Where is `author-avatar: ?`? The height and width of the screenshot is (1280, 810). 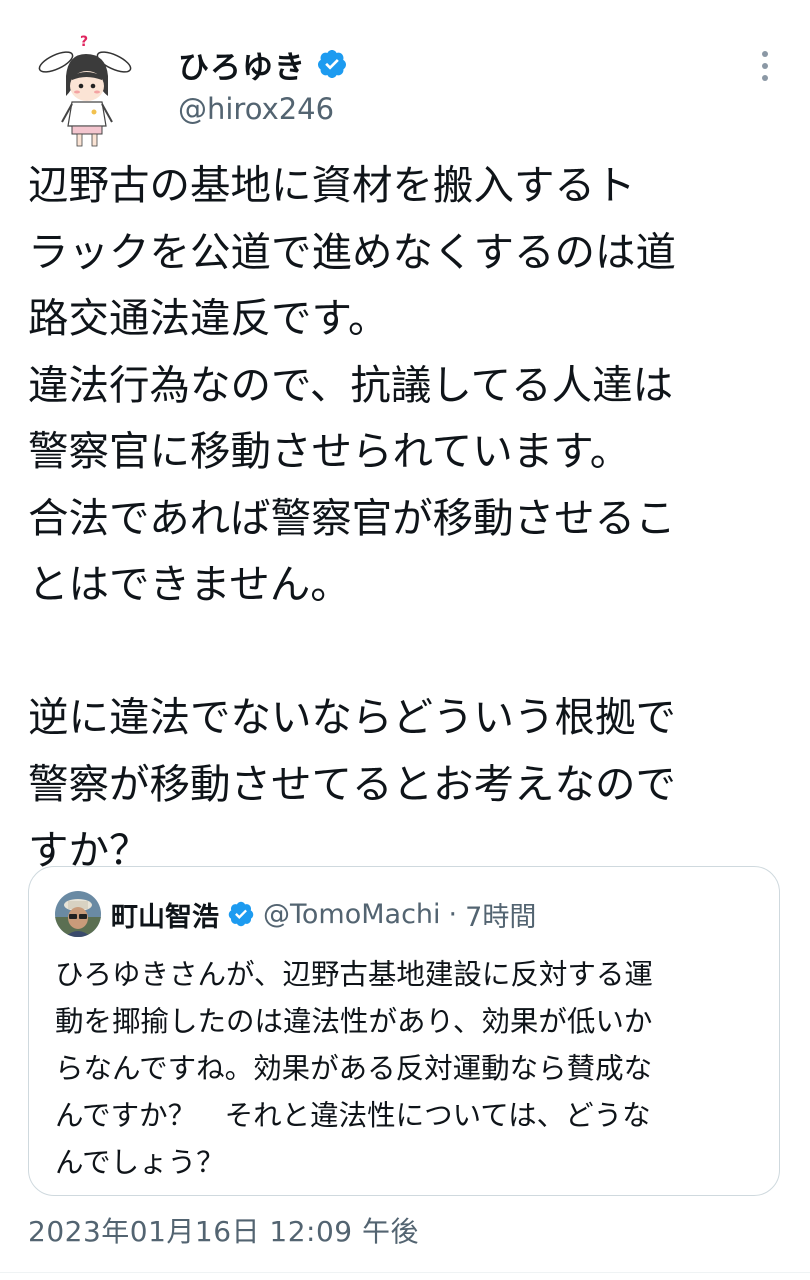
author-avatar: ? is located at coordinates (88, 90).